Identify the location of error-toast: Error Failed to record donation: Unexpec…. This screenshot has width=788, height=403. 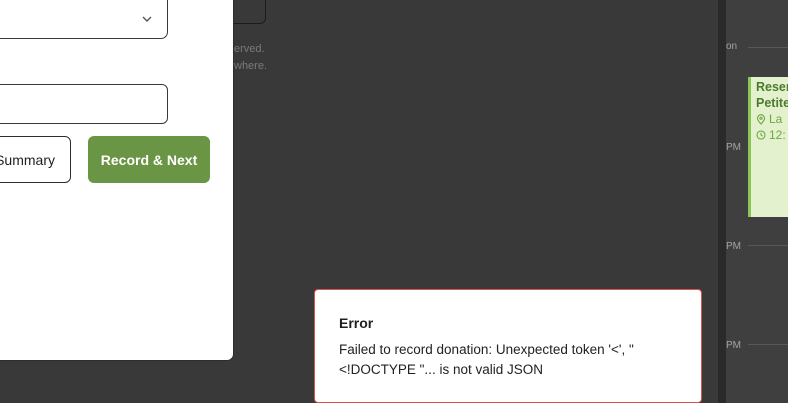
(508, 346).